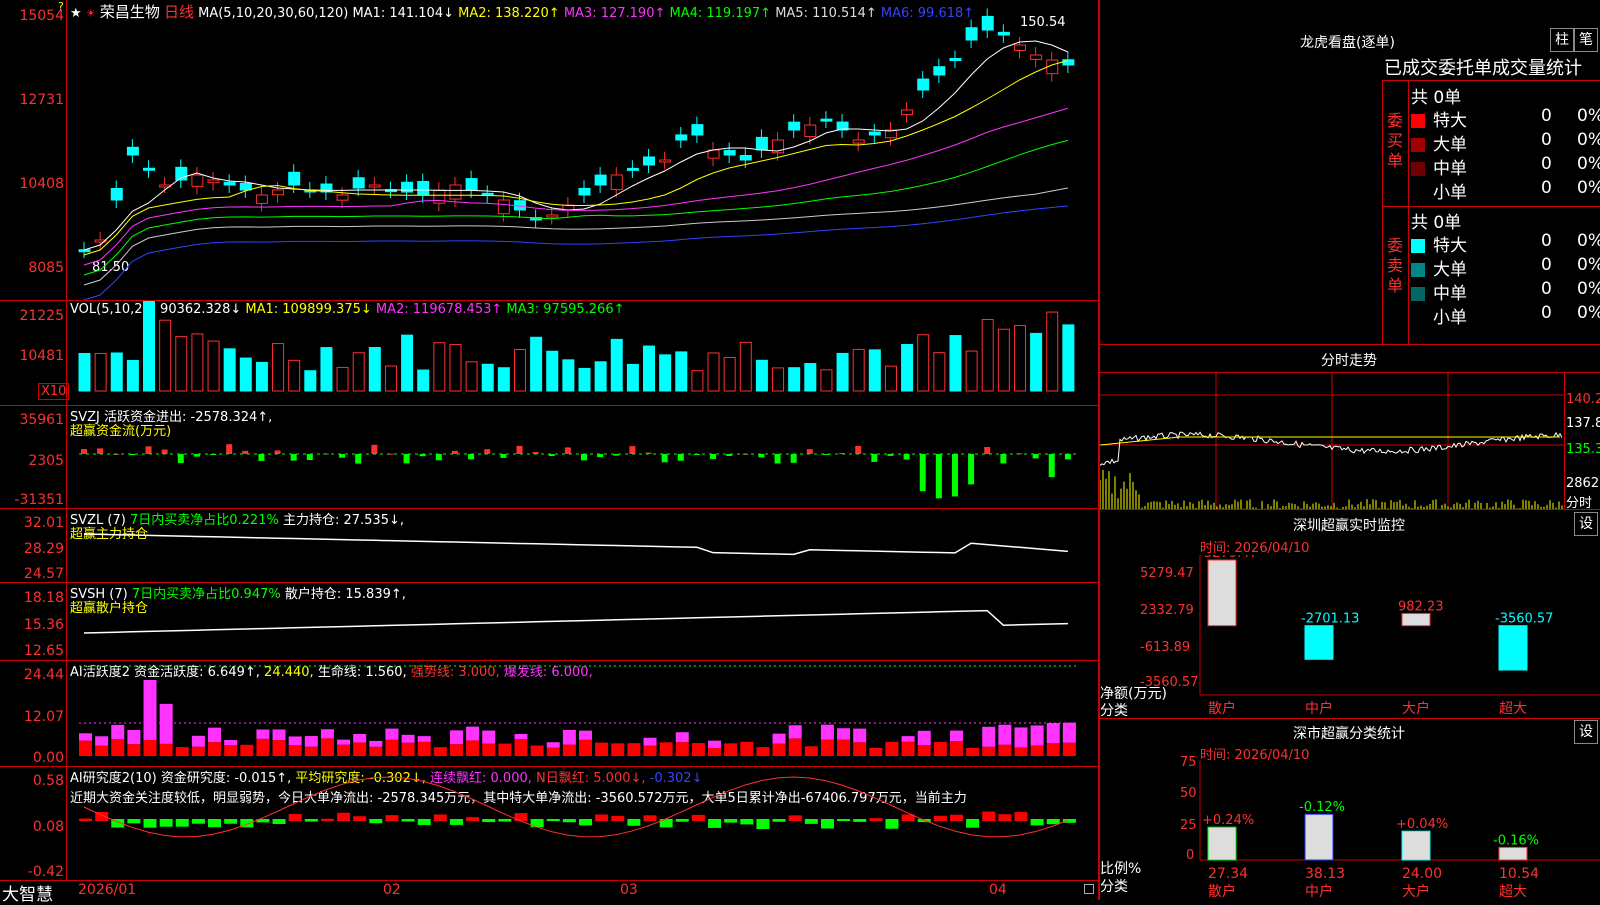  I want to click on fenshi-title: 分时走势, so click(1349, 360).